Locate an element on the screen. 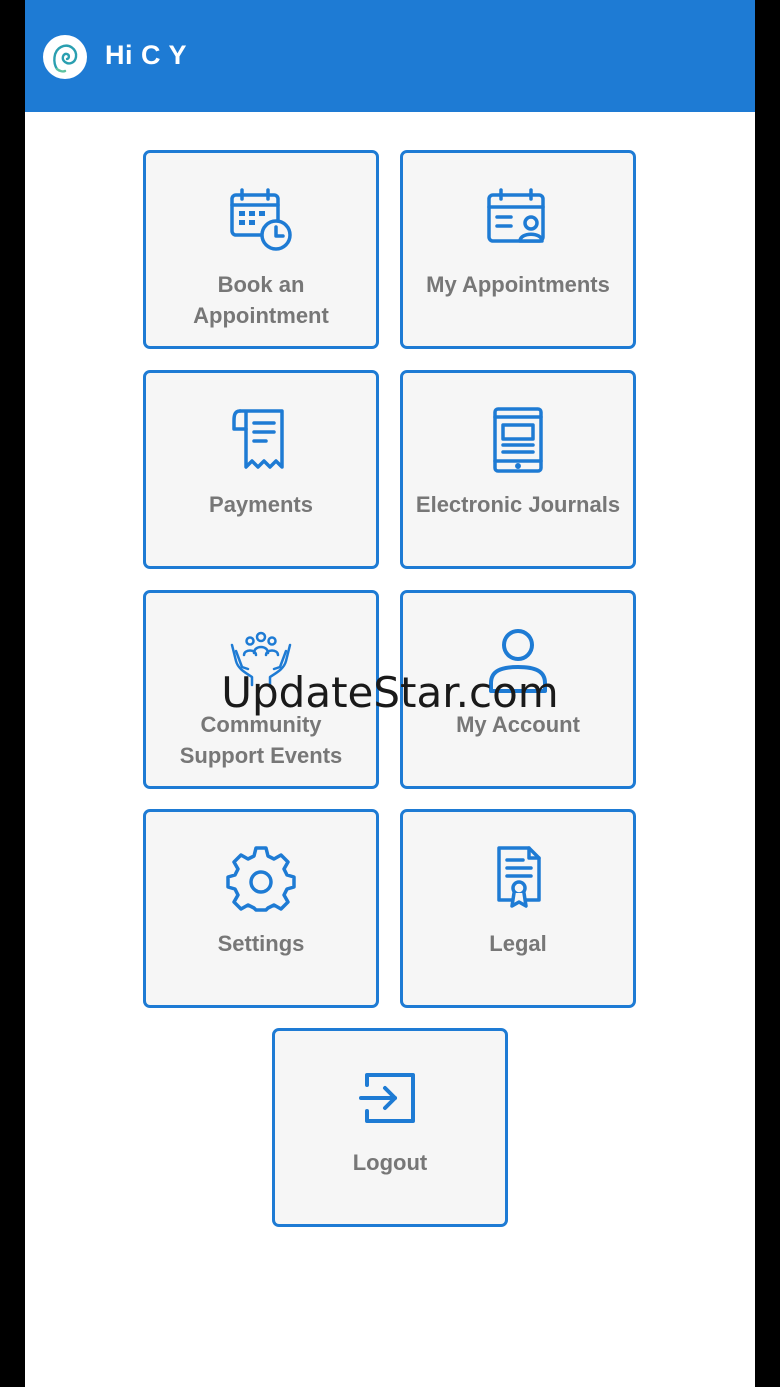 This screenshot has width=780, height=1387. logout-icon is located at coordinates (390, 1098).